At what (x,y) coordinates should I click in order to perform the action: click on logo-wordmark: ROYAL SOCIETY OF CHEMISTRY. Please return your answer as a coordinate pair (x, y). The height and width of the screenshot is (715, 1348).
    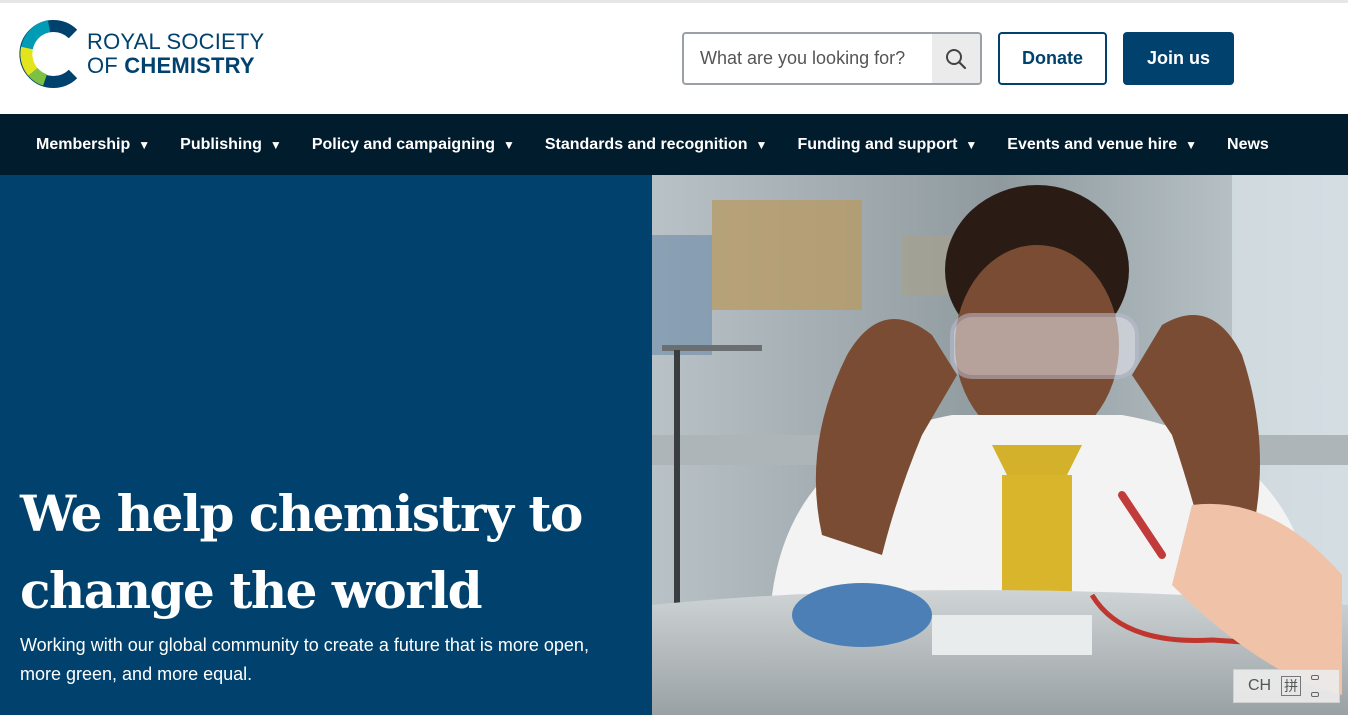
    Looking at the image, I should click on (175, 54).